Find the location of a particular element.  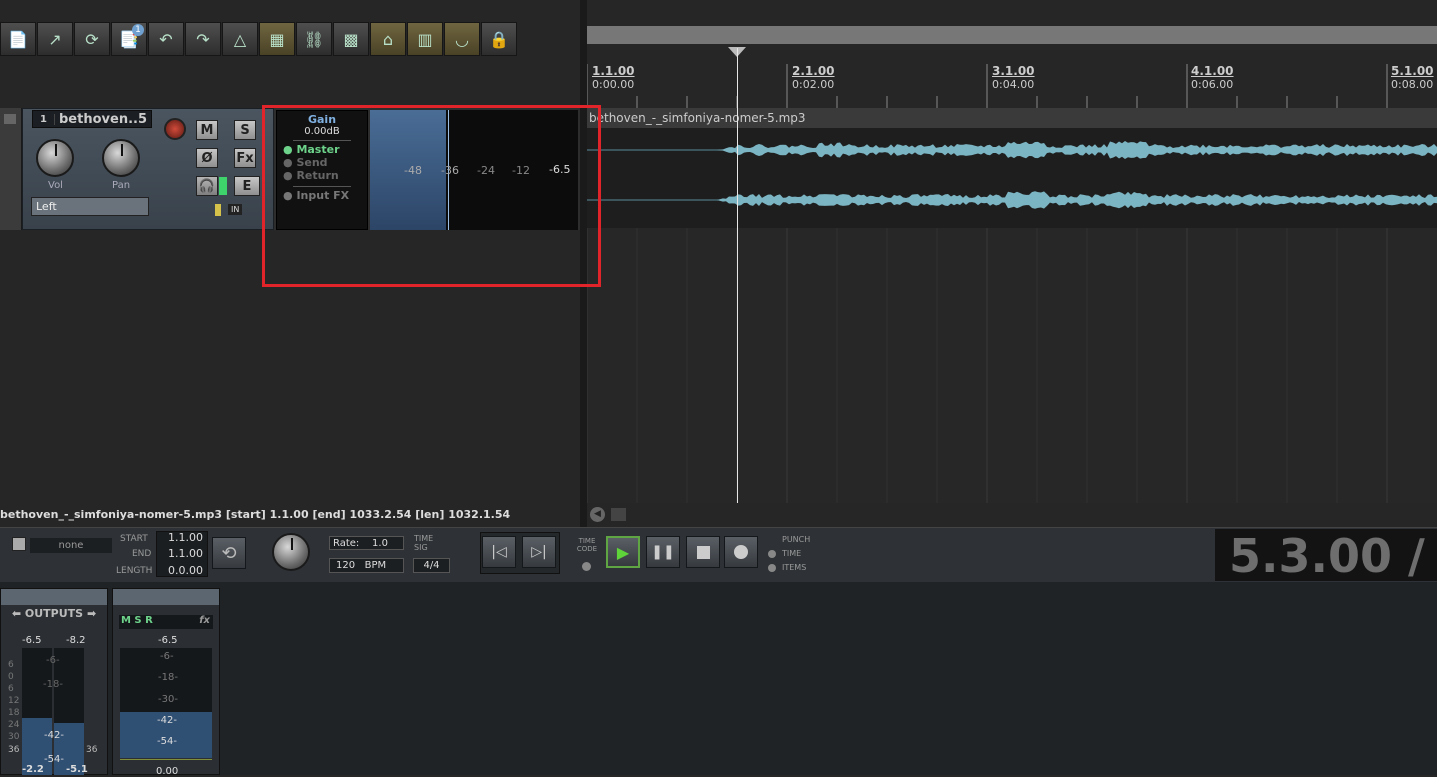

master-side-tick: 30 is located at coordinates (14, 737).